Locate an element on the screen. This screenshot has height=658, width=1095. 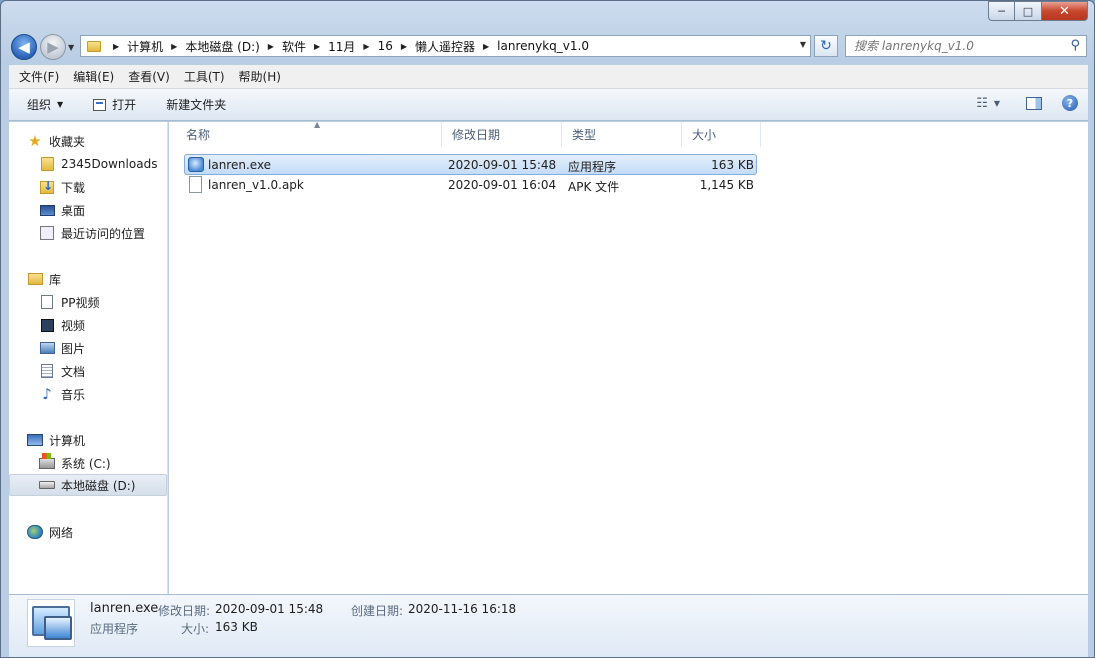
sidebar-item-label: 系统 (C:) is located at coordinates (86, 463).